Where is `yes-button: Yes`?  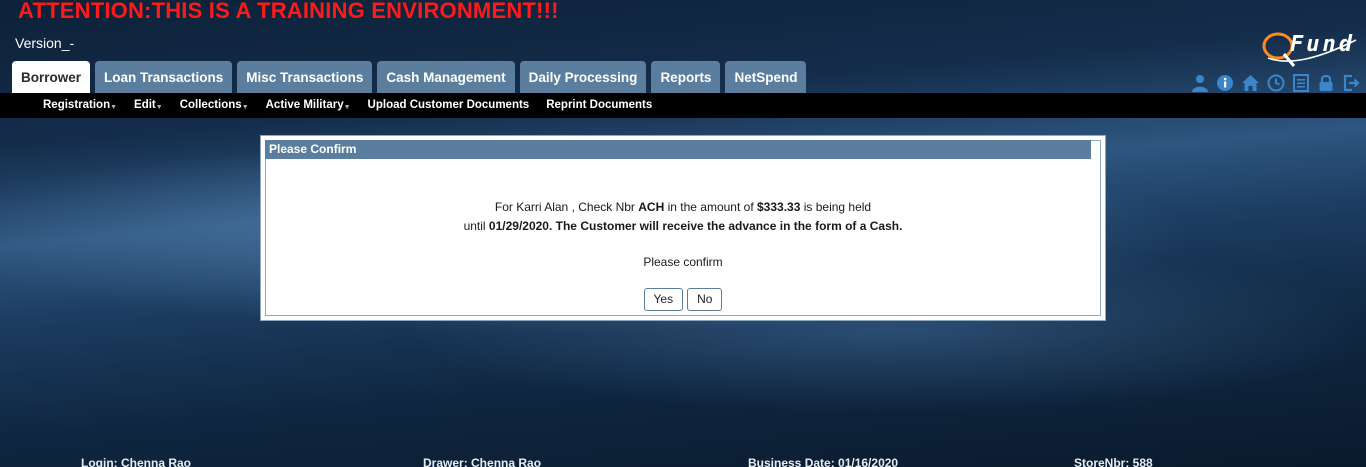
yes-button: Yes is located at coordinates (663, 299).